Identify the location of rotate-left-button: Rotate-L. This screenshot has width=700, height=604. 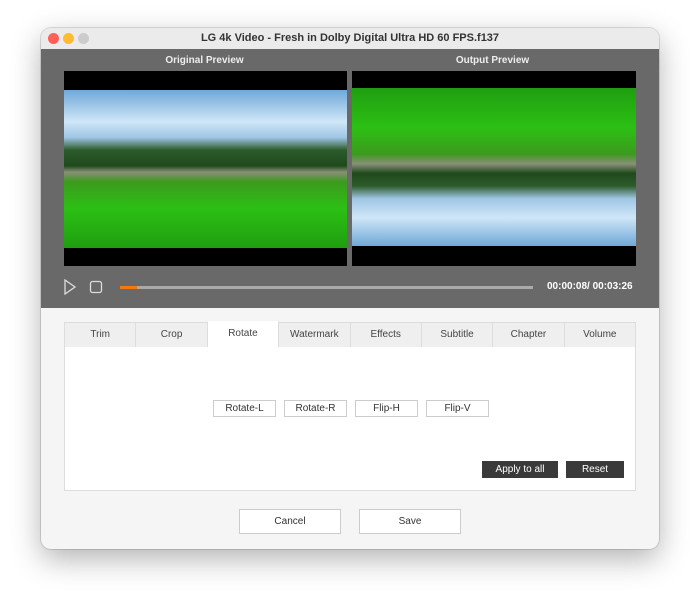
(244, 408).